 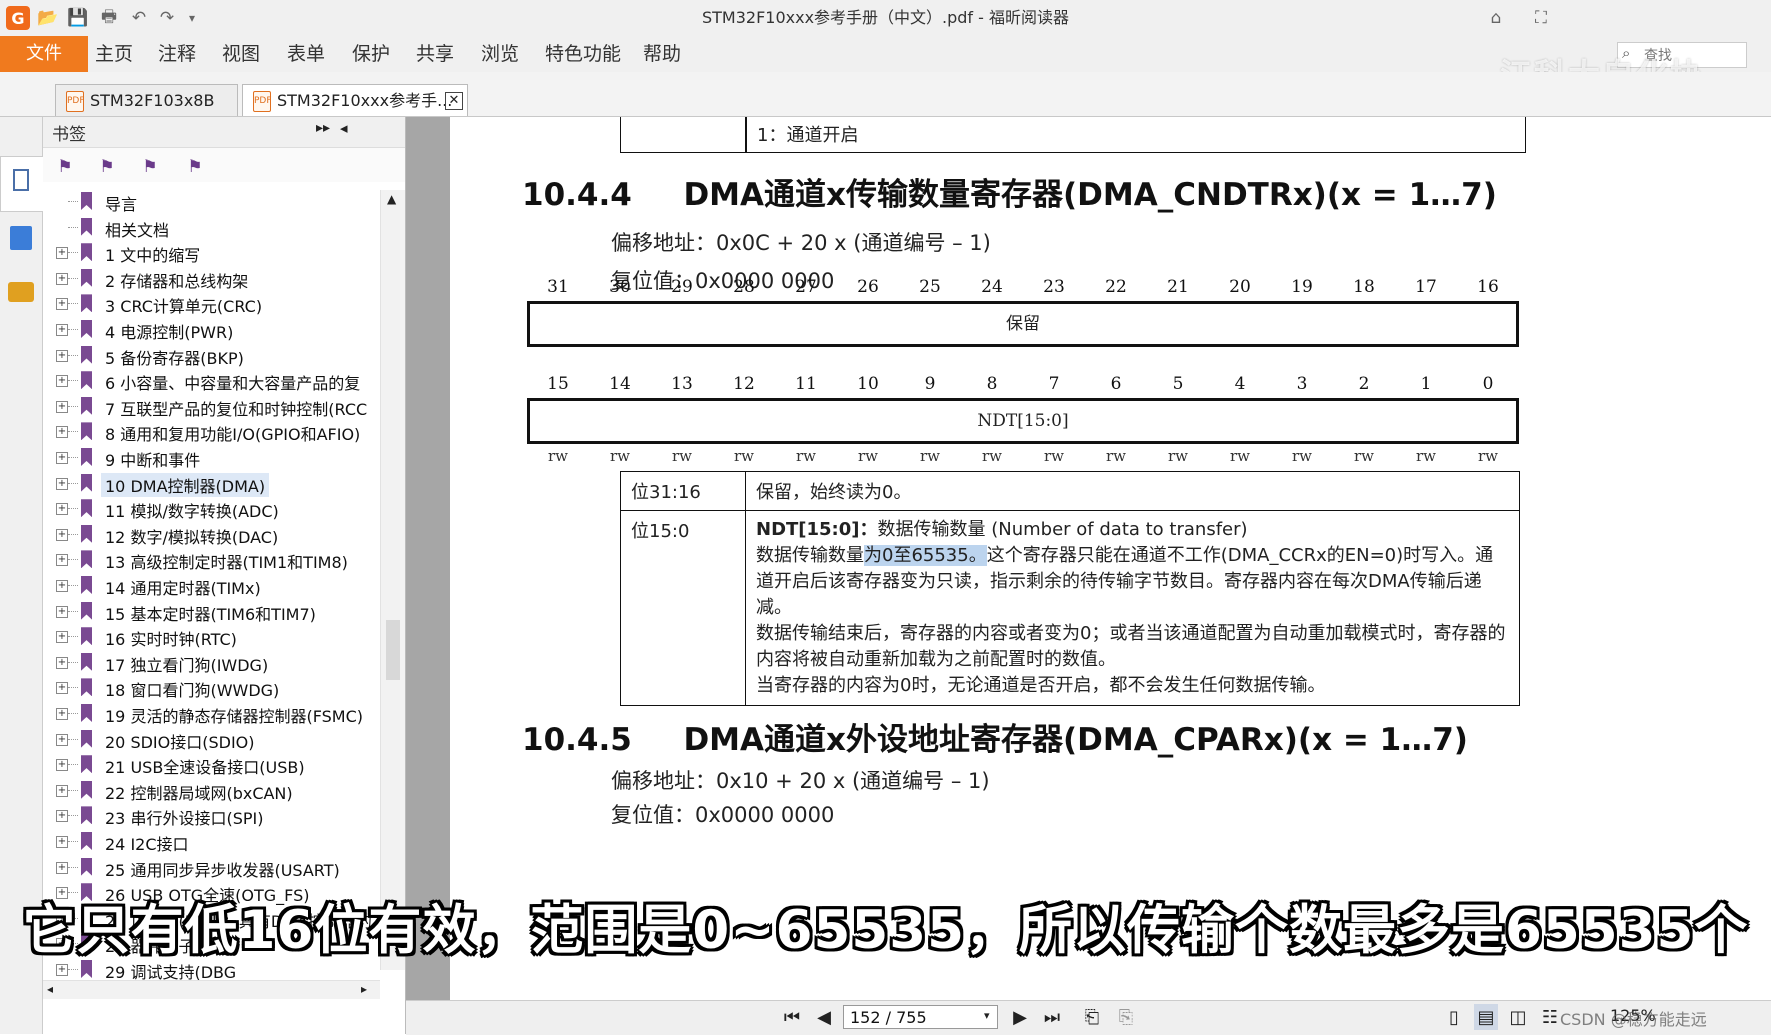 What do you see at coordinates (392, 580) in the screenshot?
I see `bookmark-vertical-scrollbar: ▲` at bounding box center [392, 580].